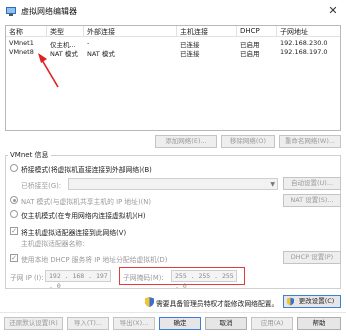 This screenshot has width=346, height=336. What do you see at coordinates (217, 304) in the screenshot?
I see `admin-notice: 需要具备管理员特权才能修改网络配置。` at bounding box center [217, 304].